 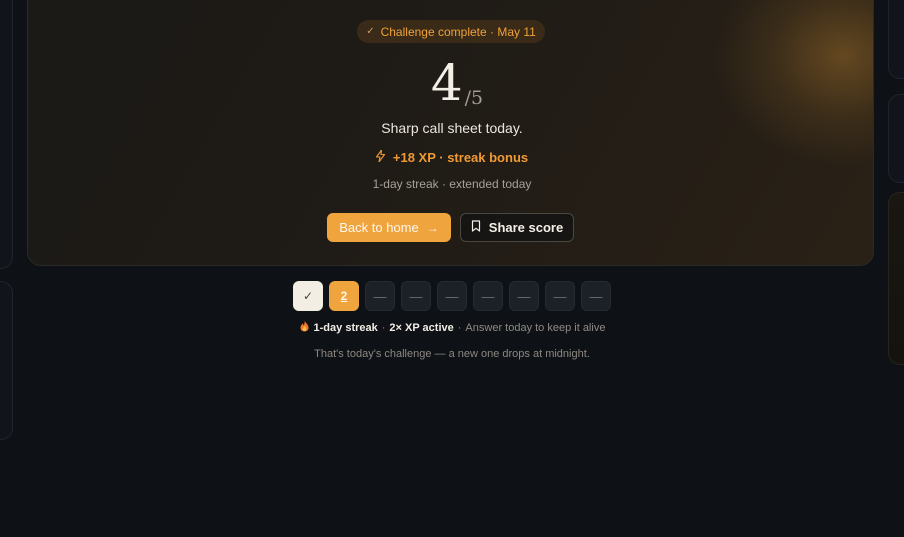 I want to click on streak-note: 1-day streak · extended today, so click(x=452, y=184).